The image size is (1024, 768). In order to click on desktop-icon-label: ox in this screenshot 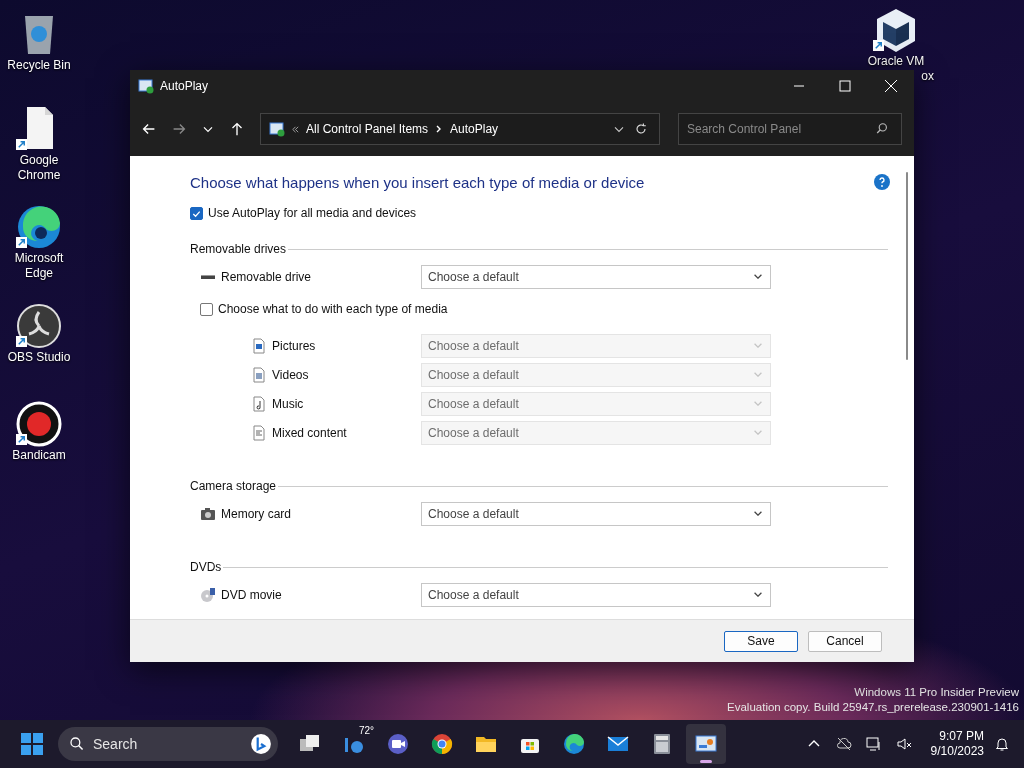, I will do `click(927, 76)`.